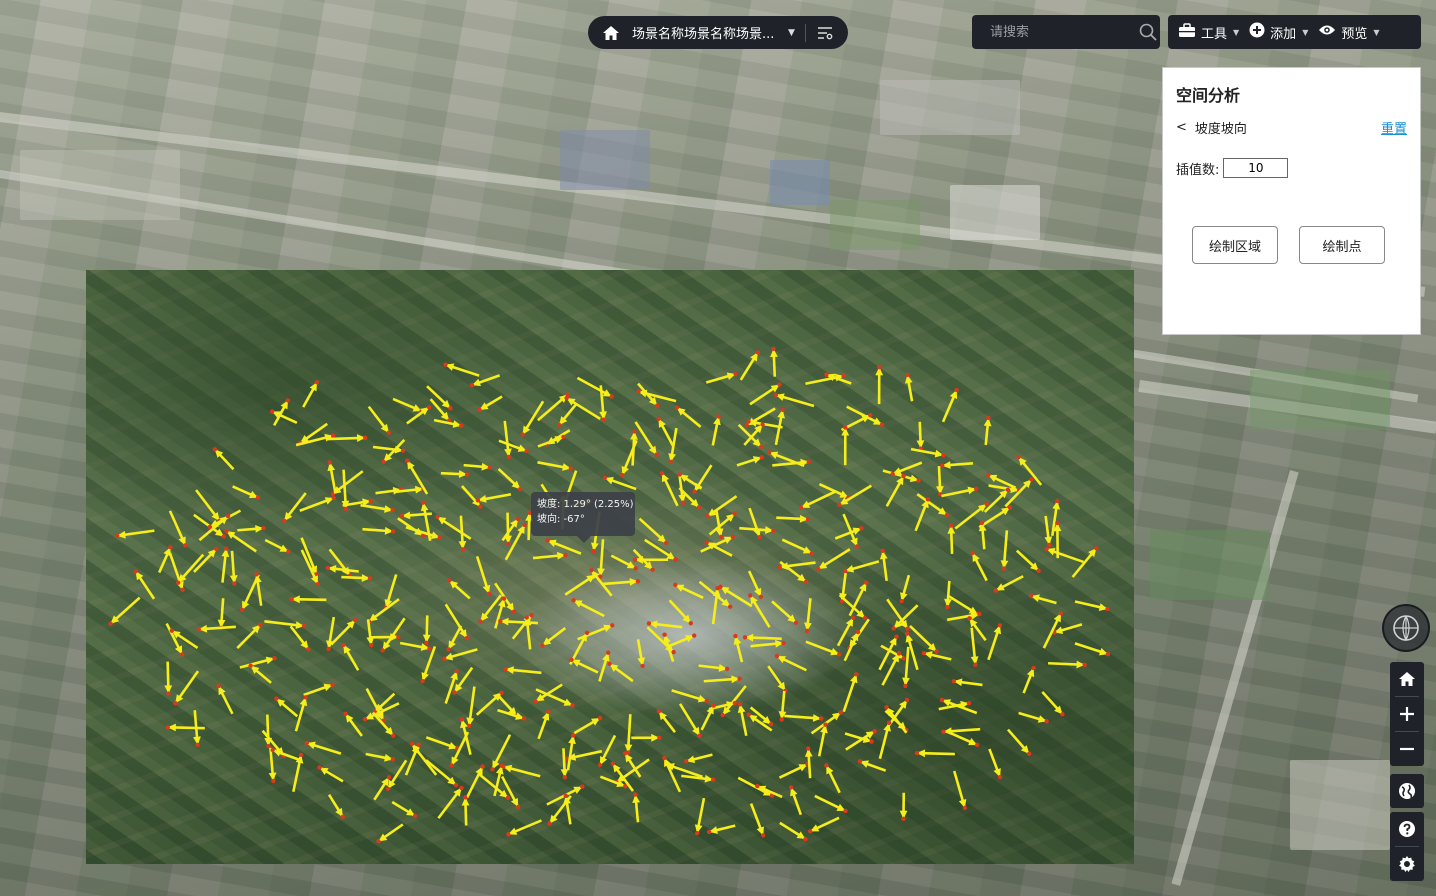  What do you see at coordinates (1342, 245) in the screenshot?
I see `draw-point-button: 绘制点` at bounding box center [1342, 245].